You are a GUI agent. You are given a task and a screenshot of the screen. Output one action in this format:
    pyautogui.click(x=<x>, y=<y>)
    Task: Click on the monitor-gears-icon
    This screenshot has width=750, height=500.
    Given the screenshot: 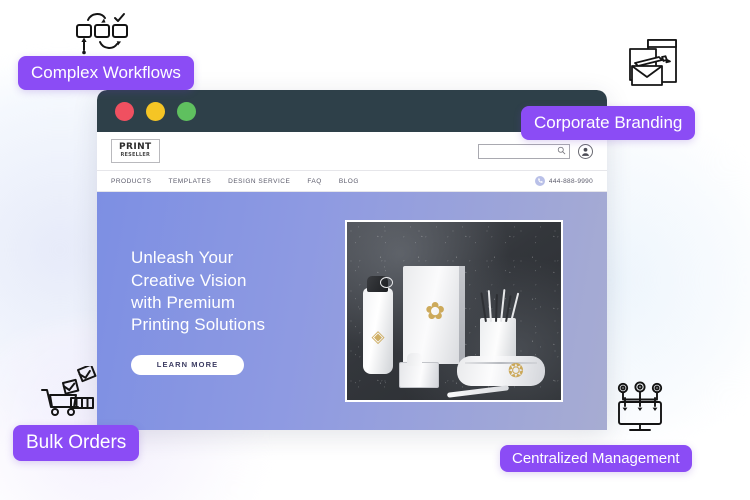 What is the action you would take?
    pyautogui.click(x=640, y=410)
    